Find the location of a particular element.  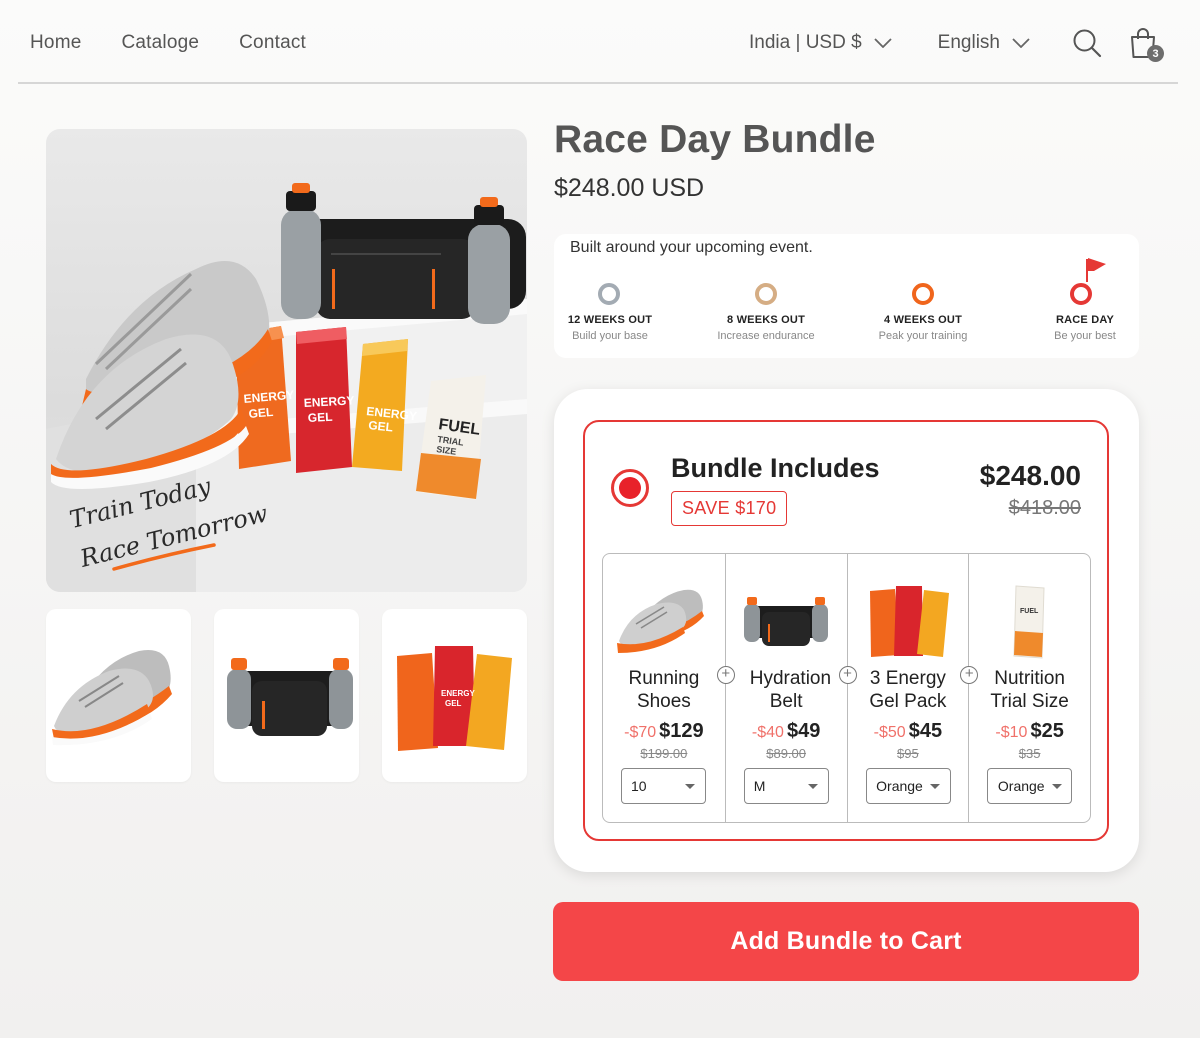

bundle-item-gels: 3 Energy Gel Pack -$50 $45 $95 Orange + is located at coordinates (912, 688).